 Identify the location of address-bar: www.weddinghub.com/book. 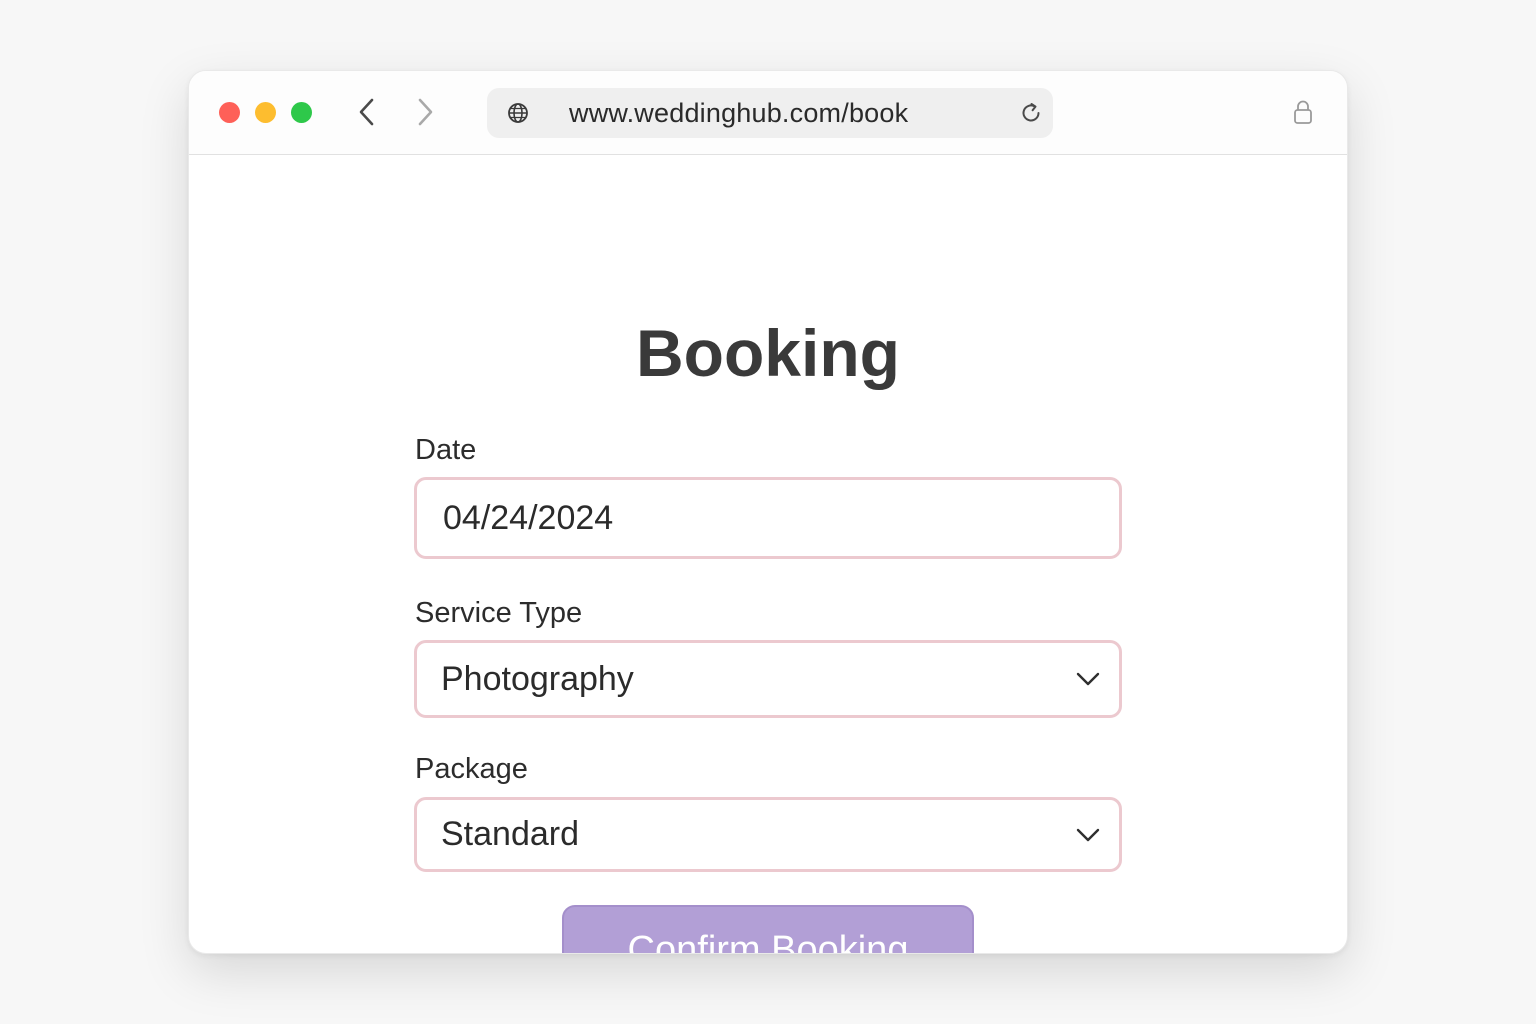
(770, 113).